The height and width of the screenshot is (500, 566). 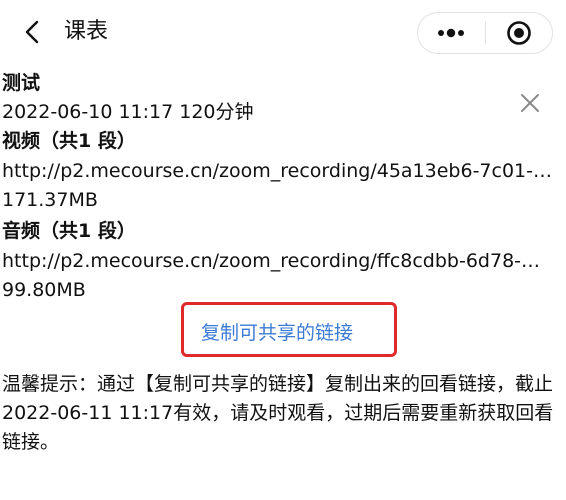 I want to click on chevron-left-icon, so click(x=32, y=32).